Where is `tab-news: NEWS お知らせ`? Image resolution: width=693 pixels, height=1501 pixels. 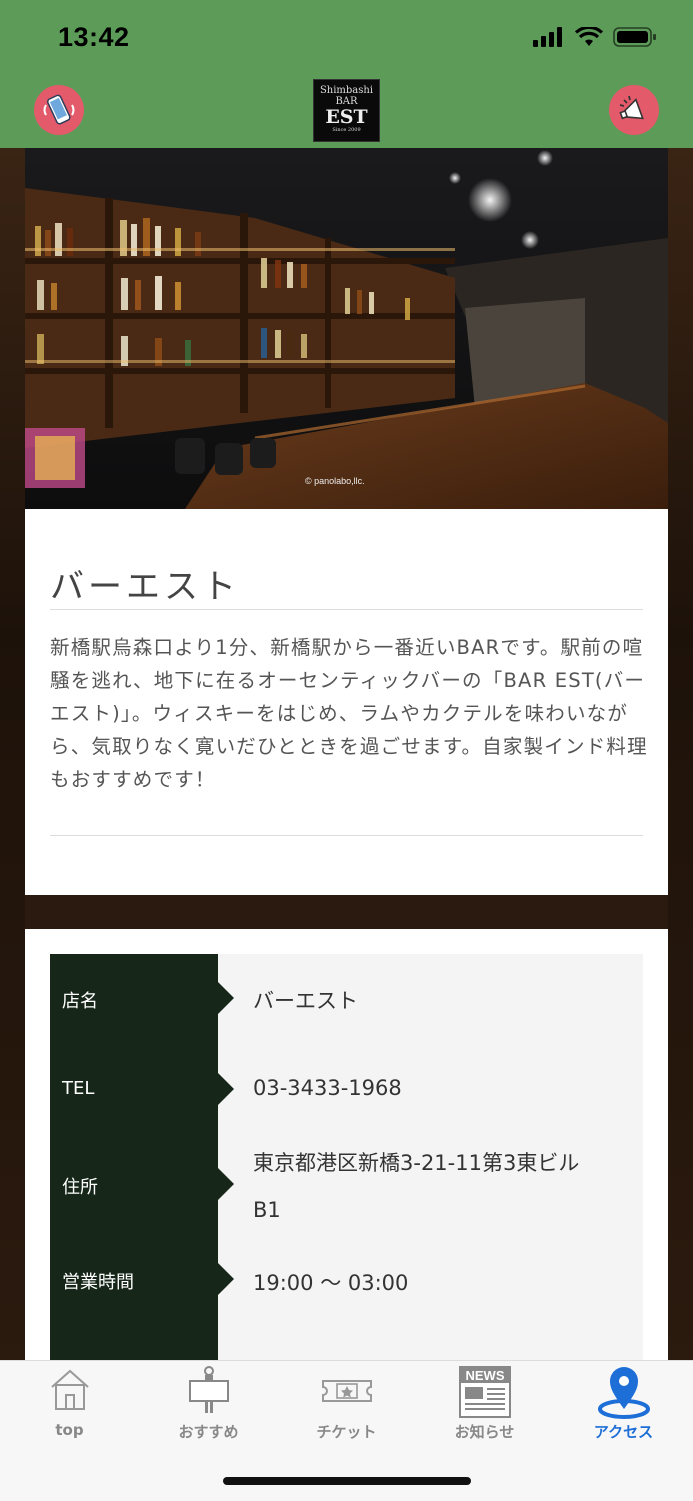
tab-news: NEWS お知らせ is located at coordinates (484, 1406).